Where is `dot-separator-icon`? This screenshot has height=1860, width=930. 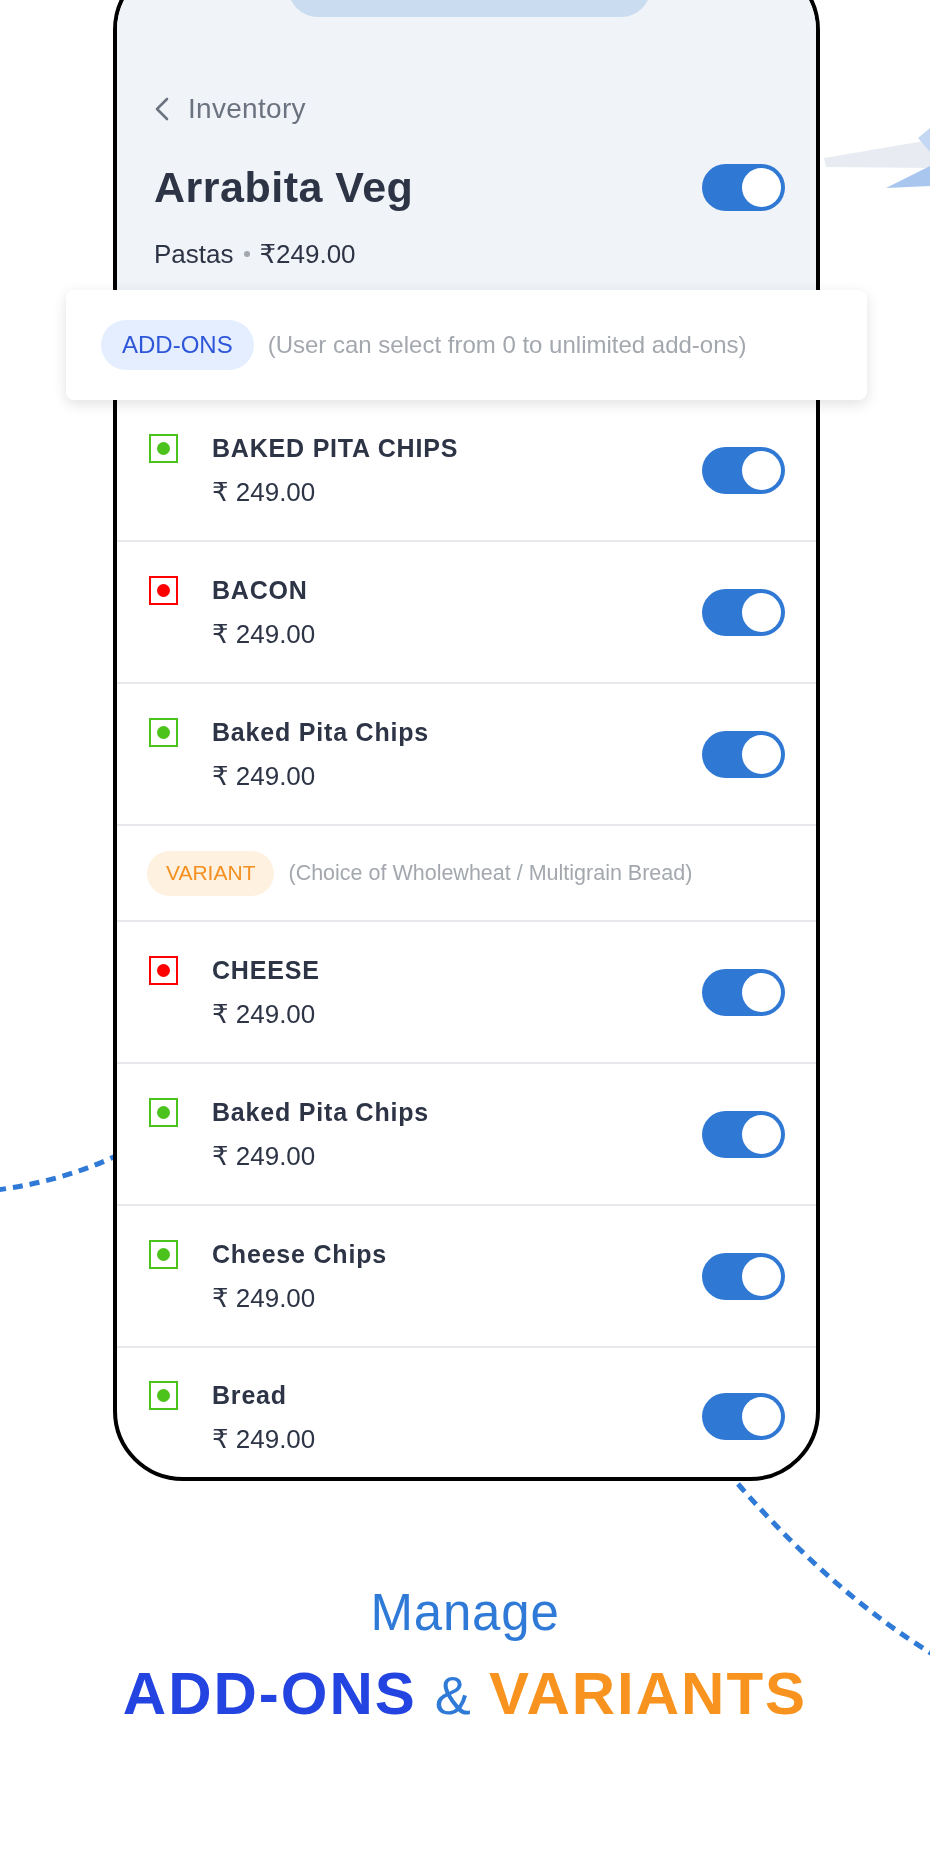
dot-separator-icon is located at coordinates (246, 254).